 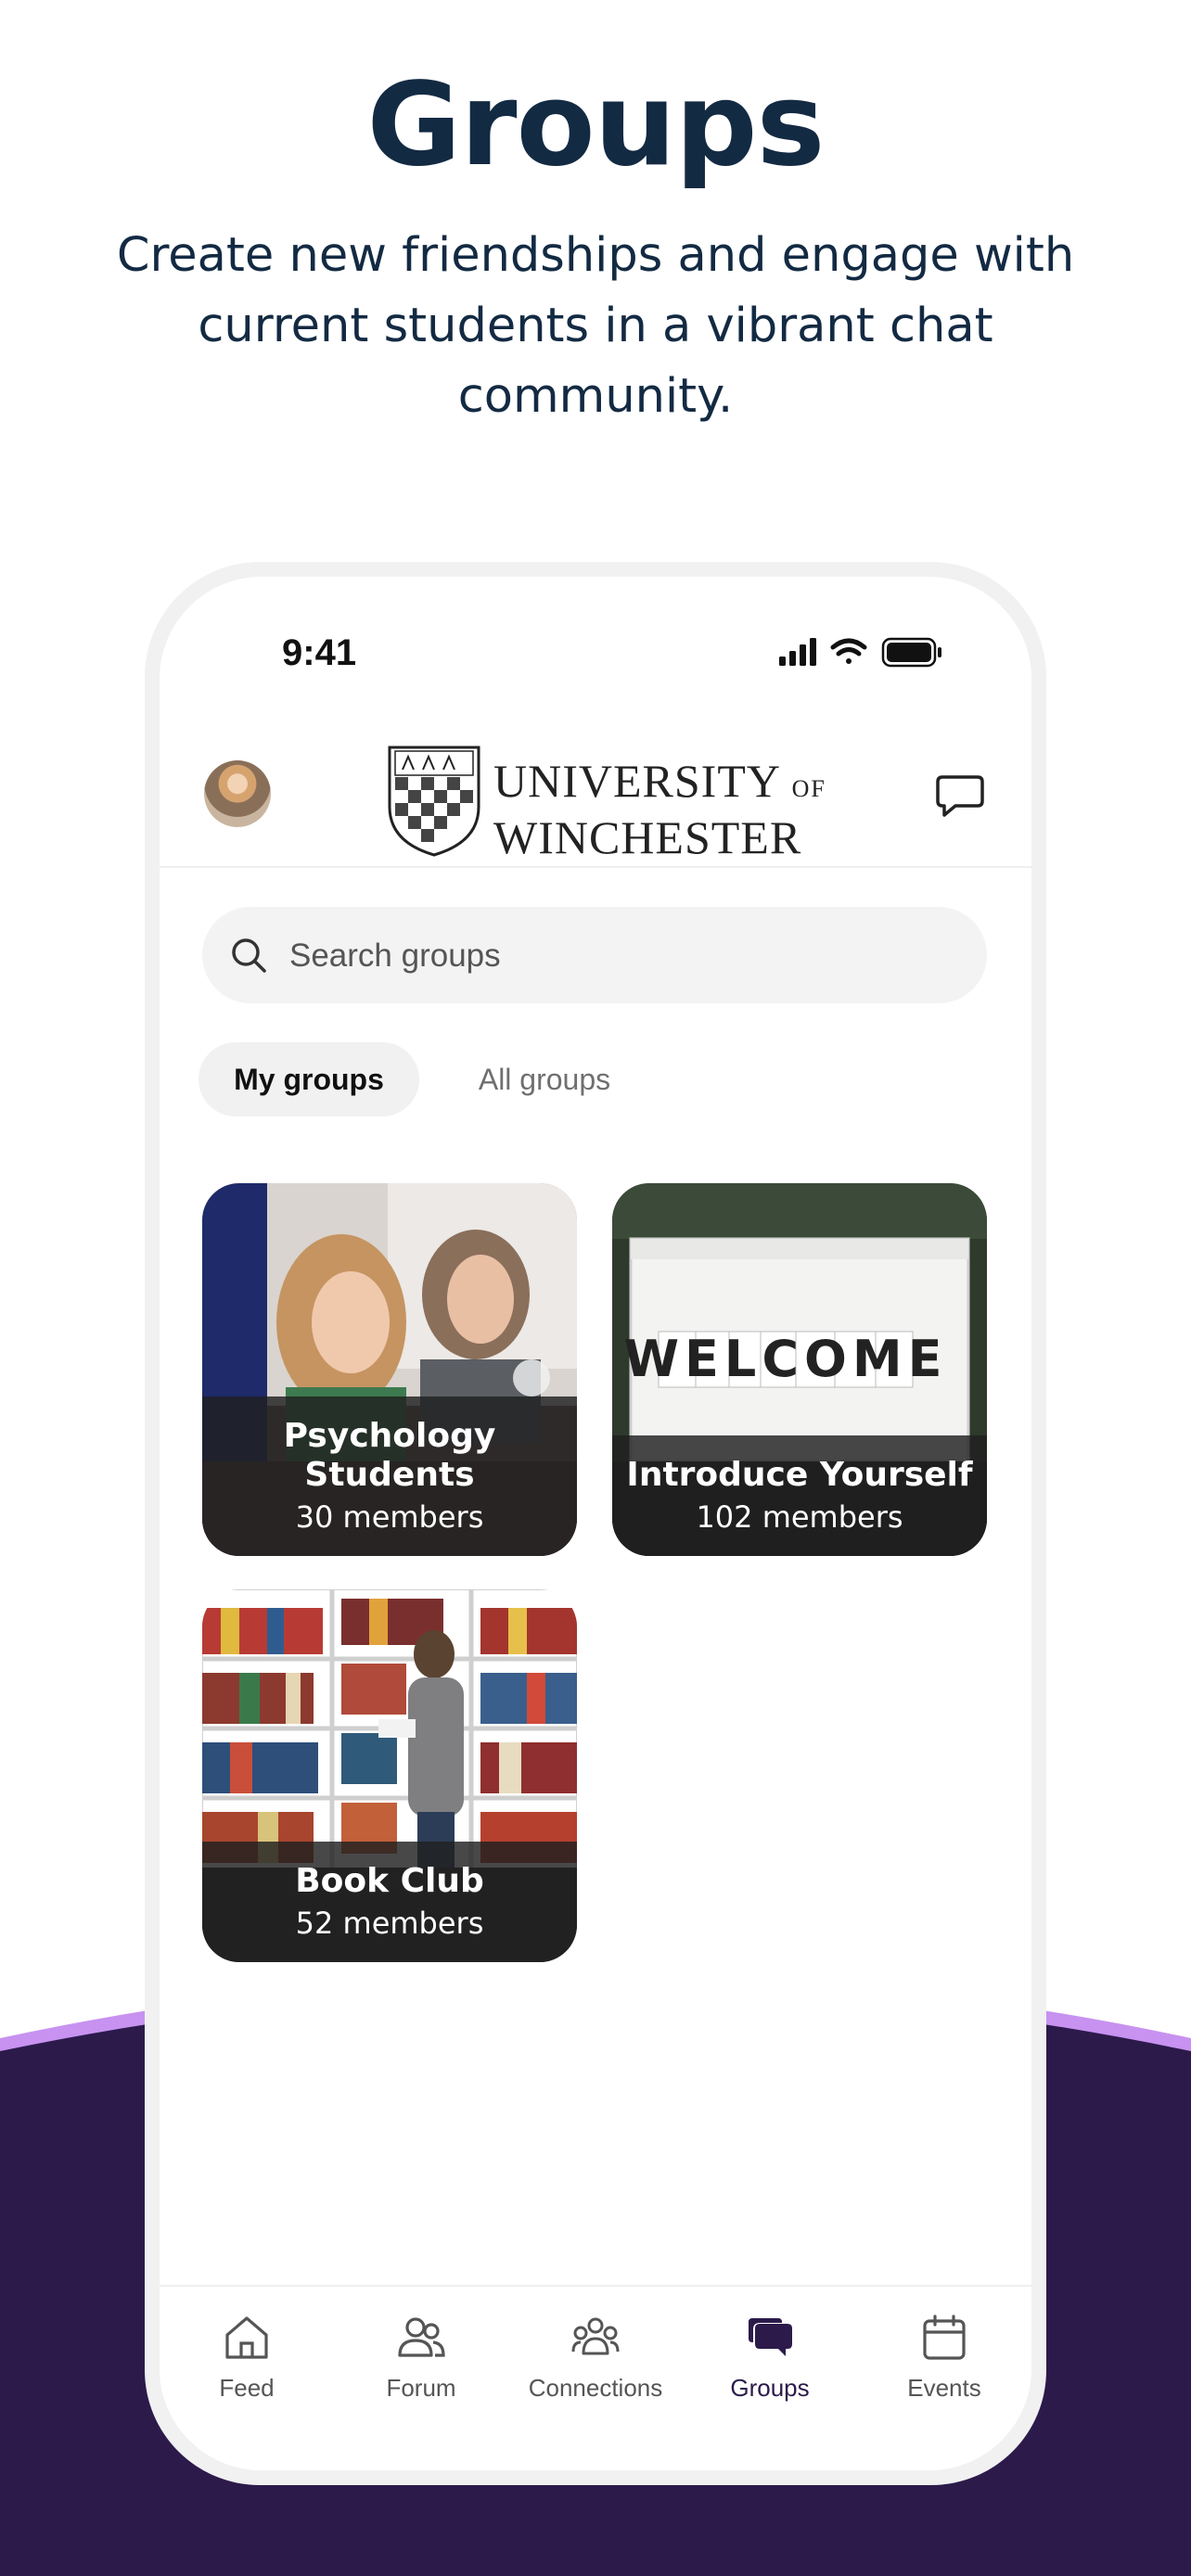 I want to click on search-input, so click(x=623, y=956).